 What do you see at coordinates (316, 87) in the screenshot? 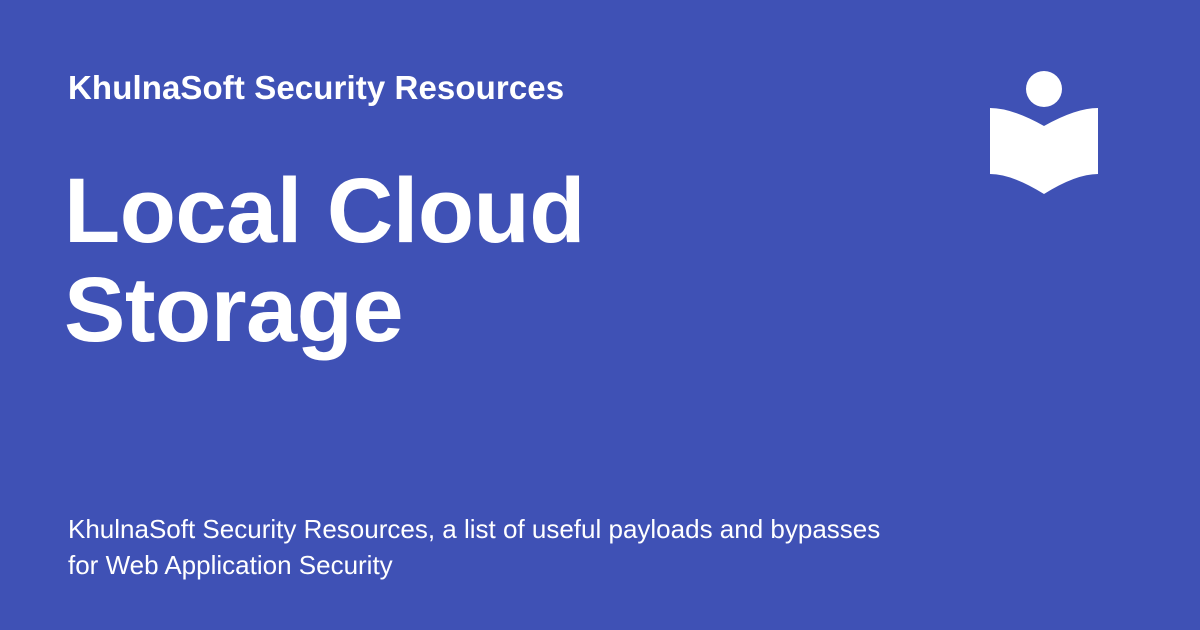
I see `site-name: KhulnaSoft Security Resources` at bounding box center [316, 87].